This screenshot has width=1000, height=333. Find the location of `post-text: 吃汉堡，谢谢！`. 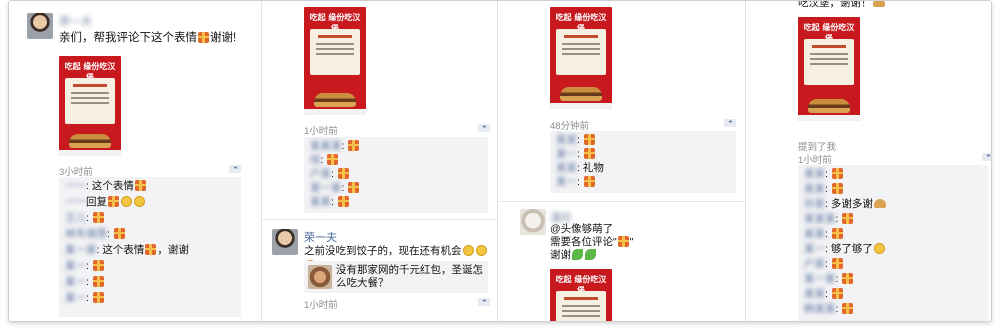

post-text: 吃汉堡，谢谢！ is located at coordinates (842, 6).